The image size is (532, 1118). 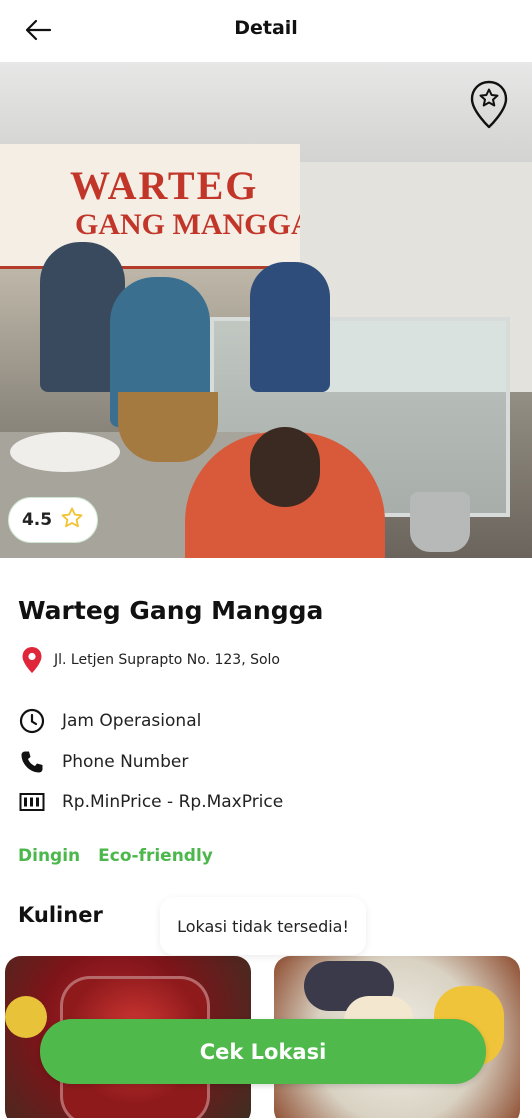 I want to click on star-outline-icon, so click(x=72, y=520).